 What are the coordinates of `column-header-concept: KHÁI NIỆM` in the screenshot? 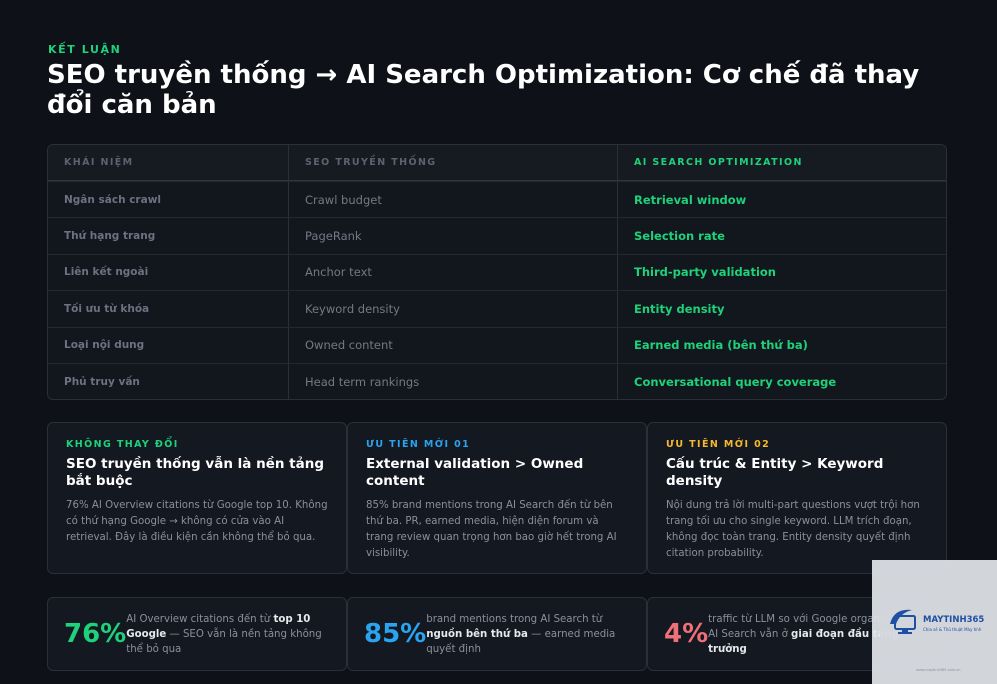 It's located at (168, 162).